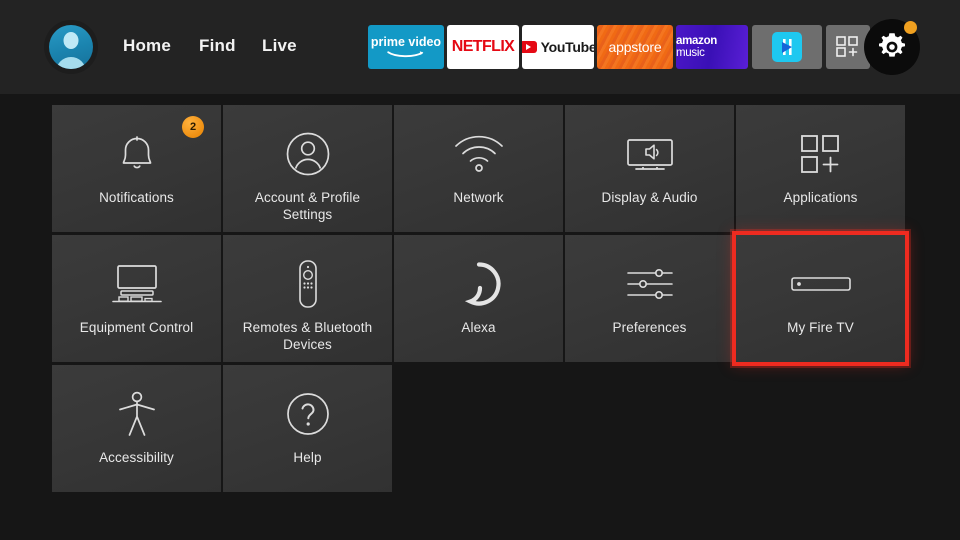 The height and width of the screenshot is (540, 960). What do you see at coordinates (649, 197) in the screenshot?
I see `tile-label: Display & Audio` at bounding box center [649, 197].